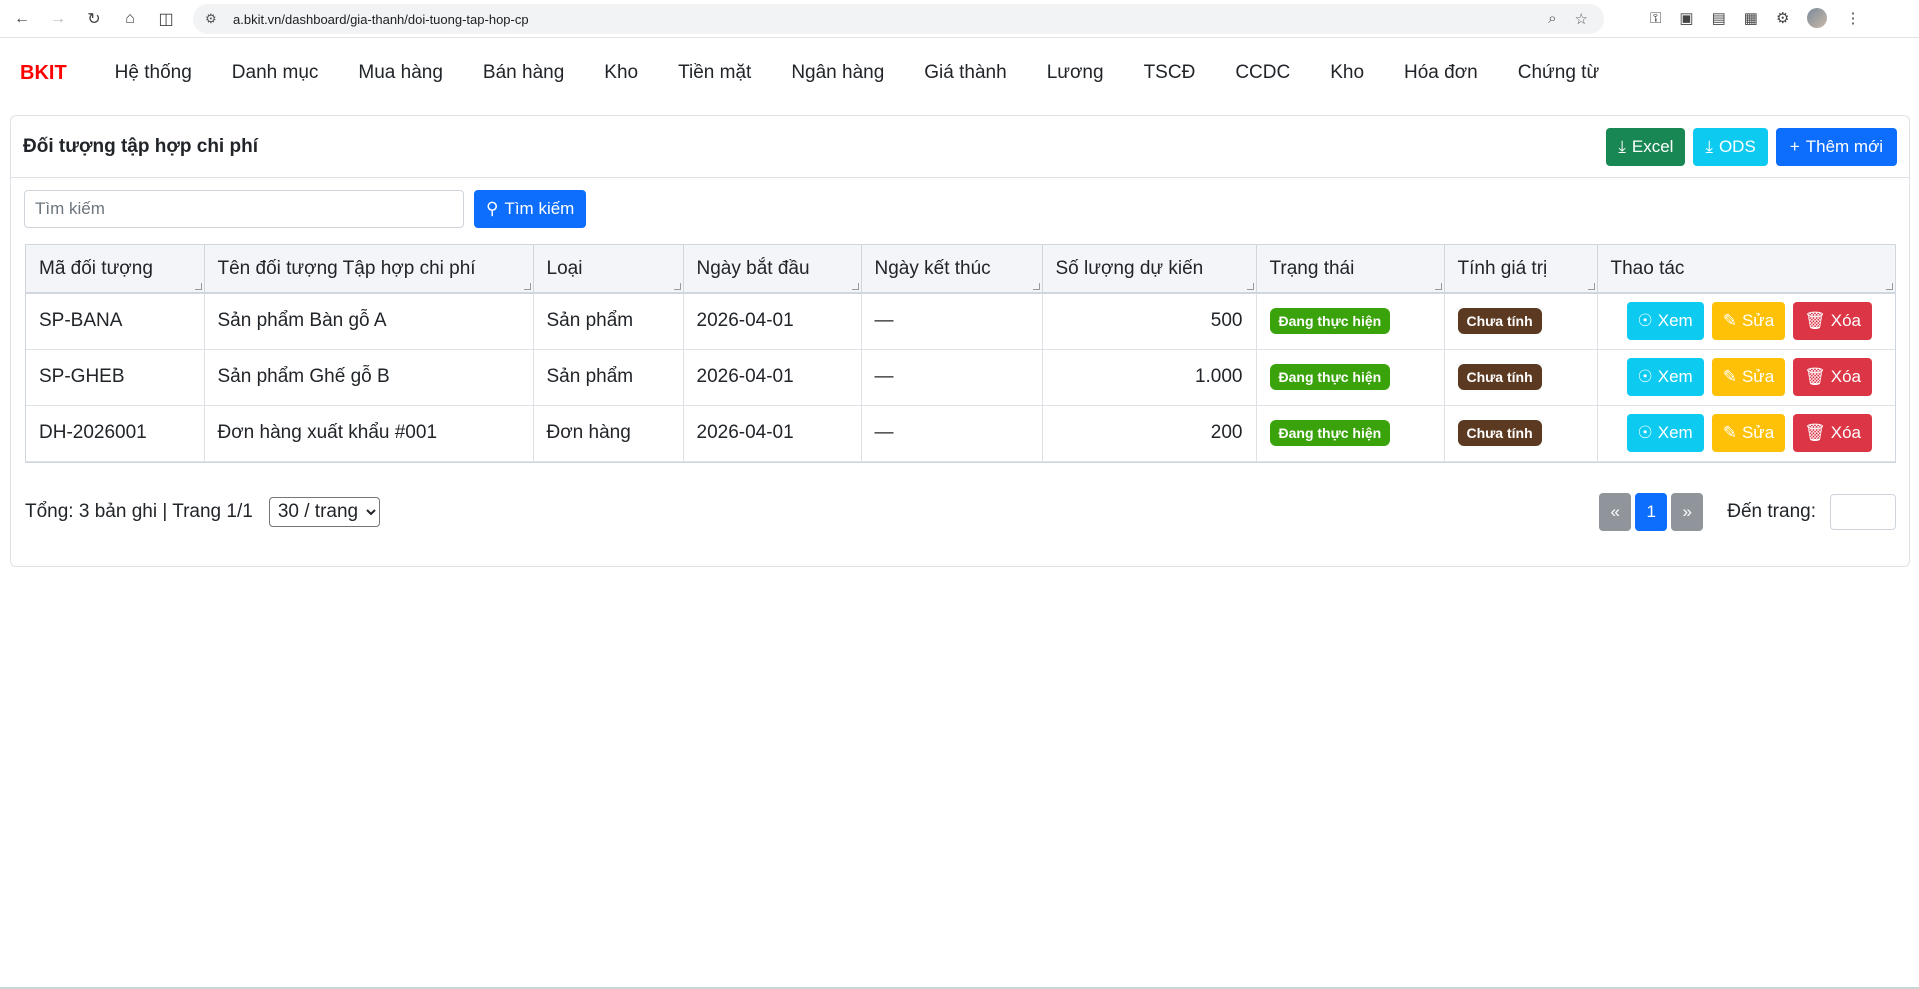 The image size is (1919, 989). Describe the element at coordinates (530, 209) in the screenshot. I see `search-button: ⚲ Tìm kiếm` at that location.